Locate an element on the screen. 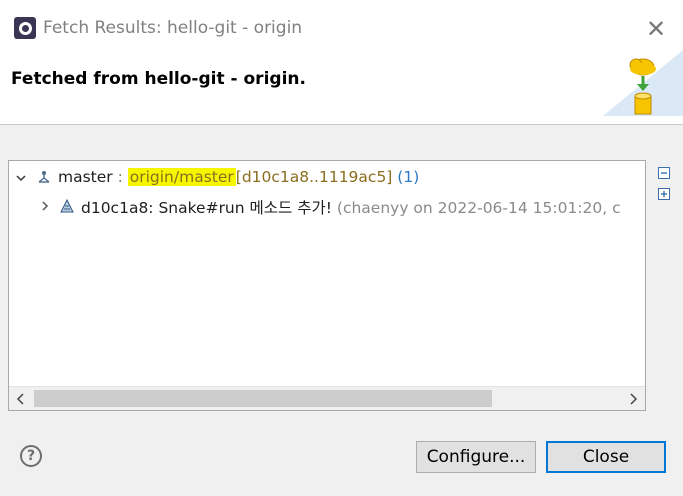 Image resolution: width=683 pixels, height=496 pixels. commit-count: (1) is located at coordinates (408, 177).